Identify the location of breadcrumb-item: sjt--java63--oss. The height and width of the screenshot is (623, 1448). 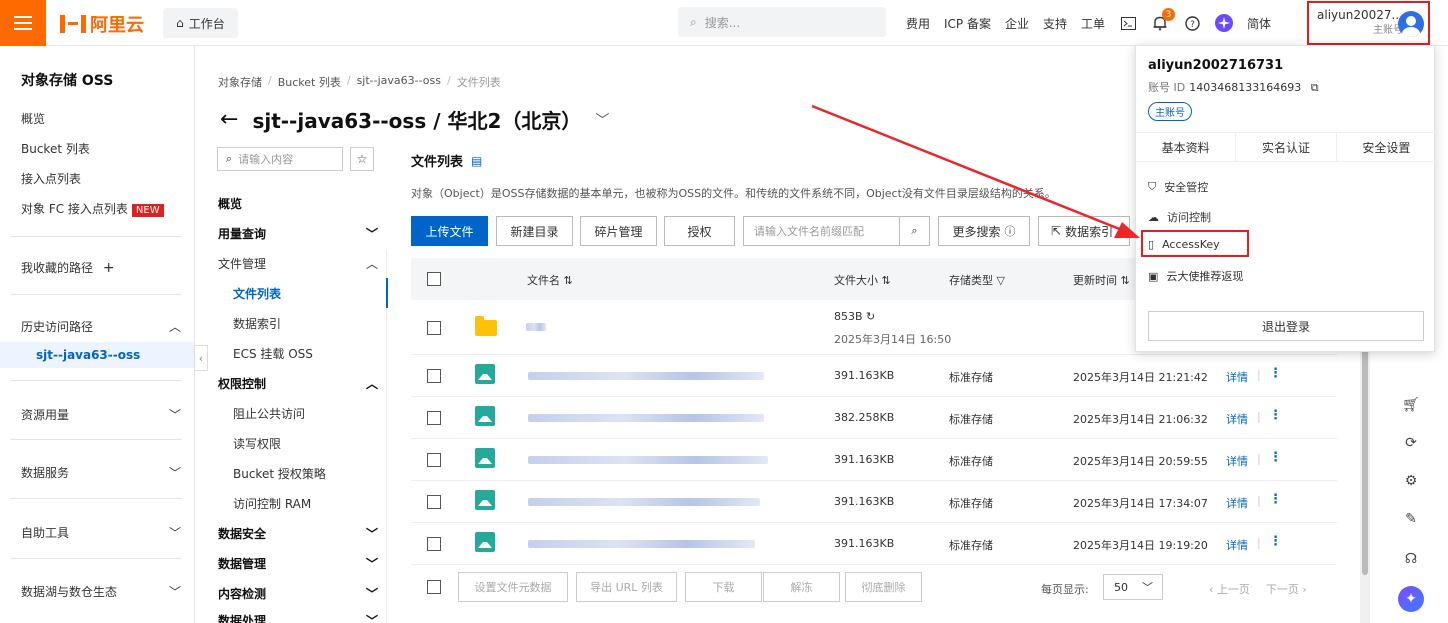
(399, 82).